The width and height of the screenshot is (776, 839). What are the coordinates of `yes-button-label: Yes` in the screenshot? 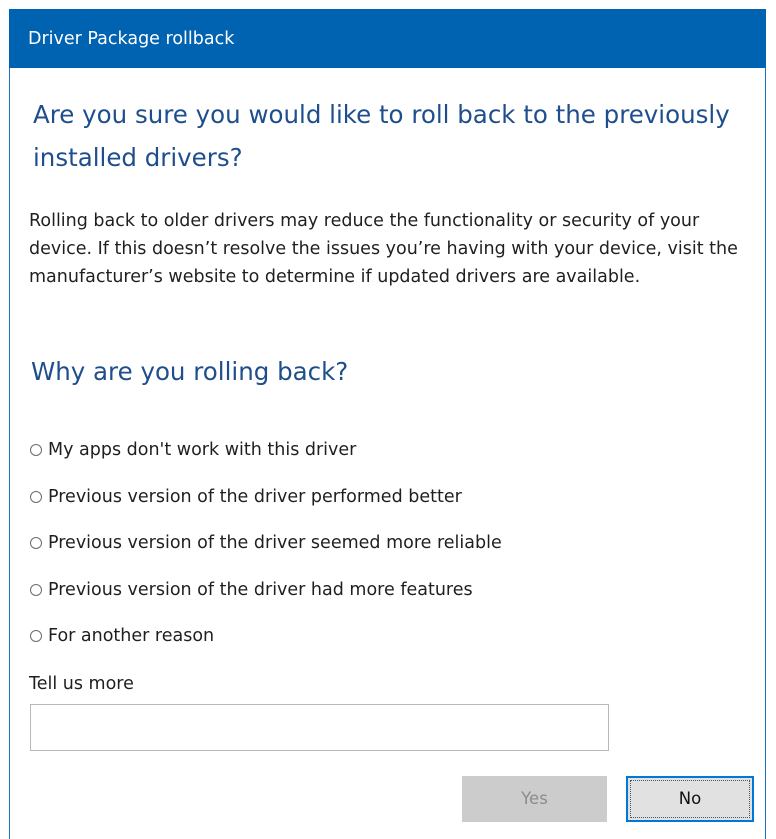 It's located at (534, 798).